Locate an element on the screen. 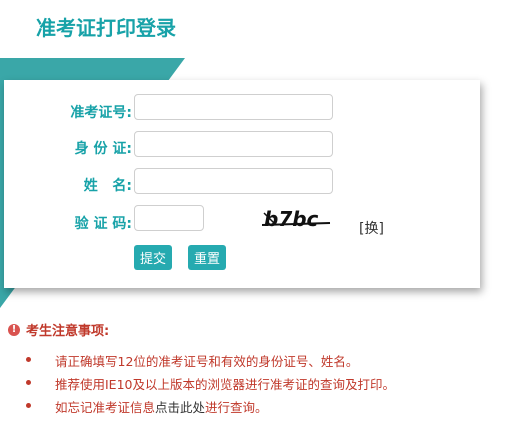  captcha-image: b7bc is located at coordinates (297, 218).